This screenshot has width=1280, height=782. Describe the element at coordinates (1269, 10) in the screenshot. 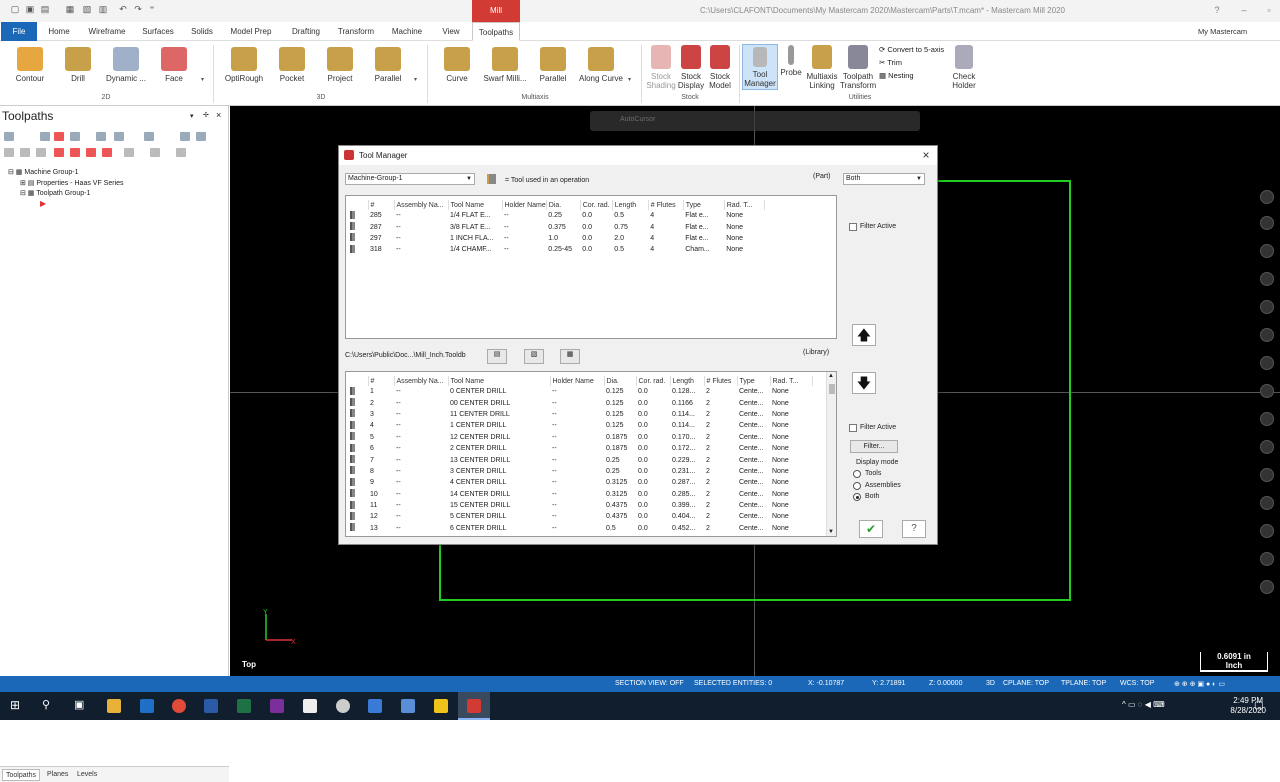

I see `maximize-icon: ▫` at that location.